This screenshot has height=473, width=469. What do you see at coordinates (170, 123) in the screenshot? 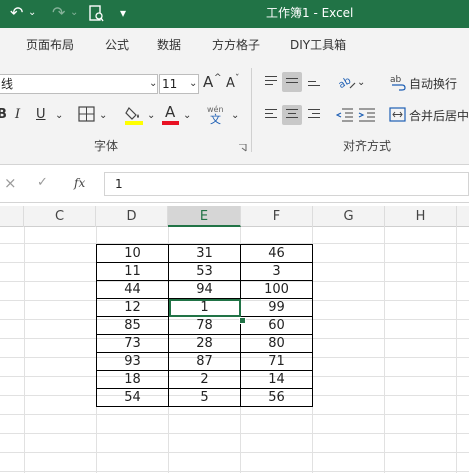
I see `font-color-swatch` at bounding box center [170, 123].